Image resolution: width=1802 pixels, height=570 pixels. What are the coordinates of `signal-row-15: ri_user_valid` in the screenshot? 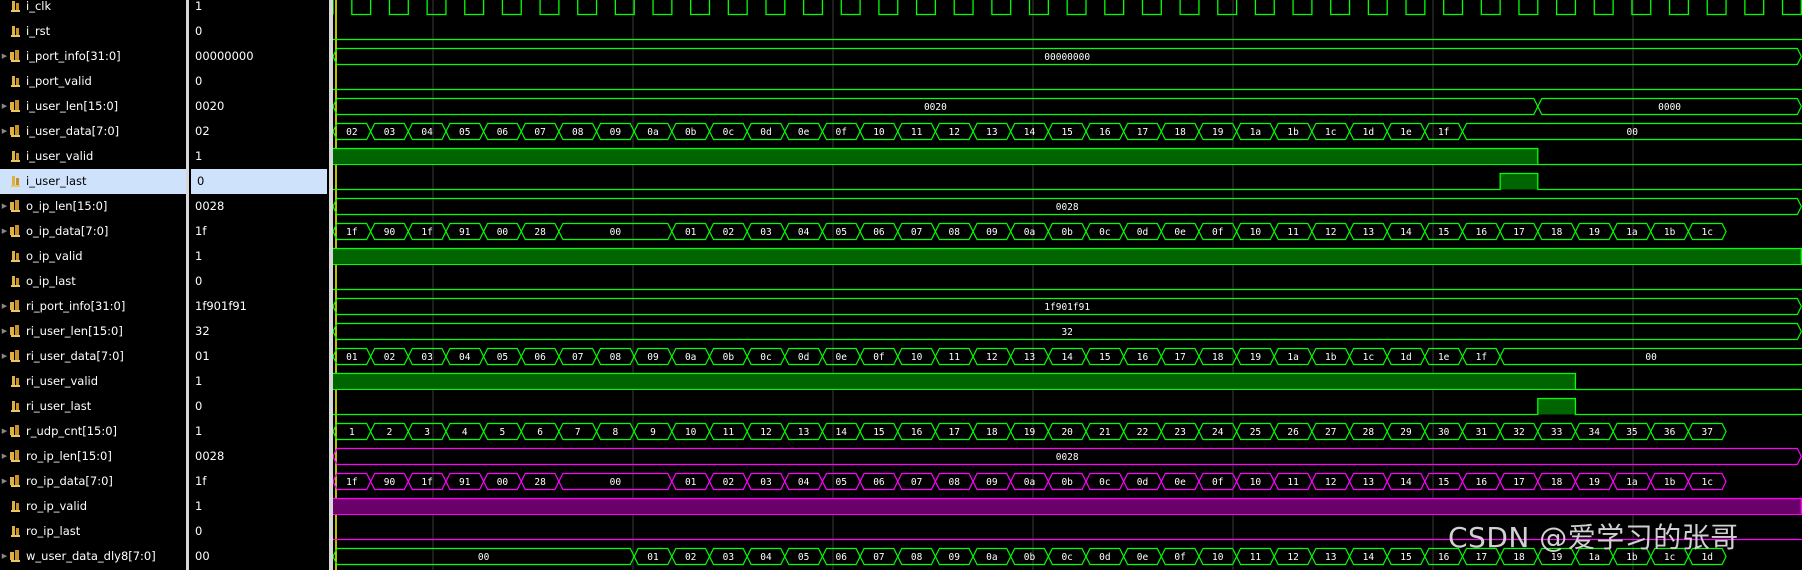 It's located at (93, 381).